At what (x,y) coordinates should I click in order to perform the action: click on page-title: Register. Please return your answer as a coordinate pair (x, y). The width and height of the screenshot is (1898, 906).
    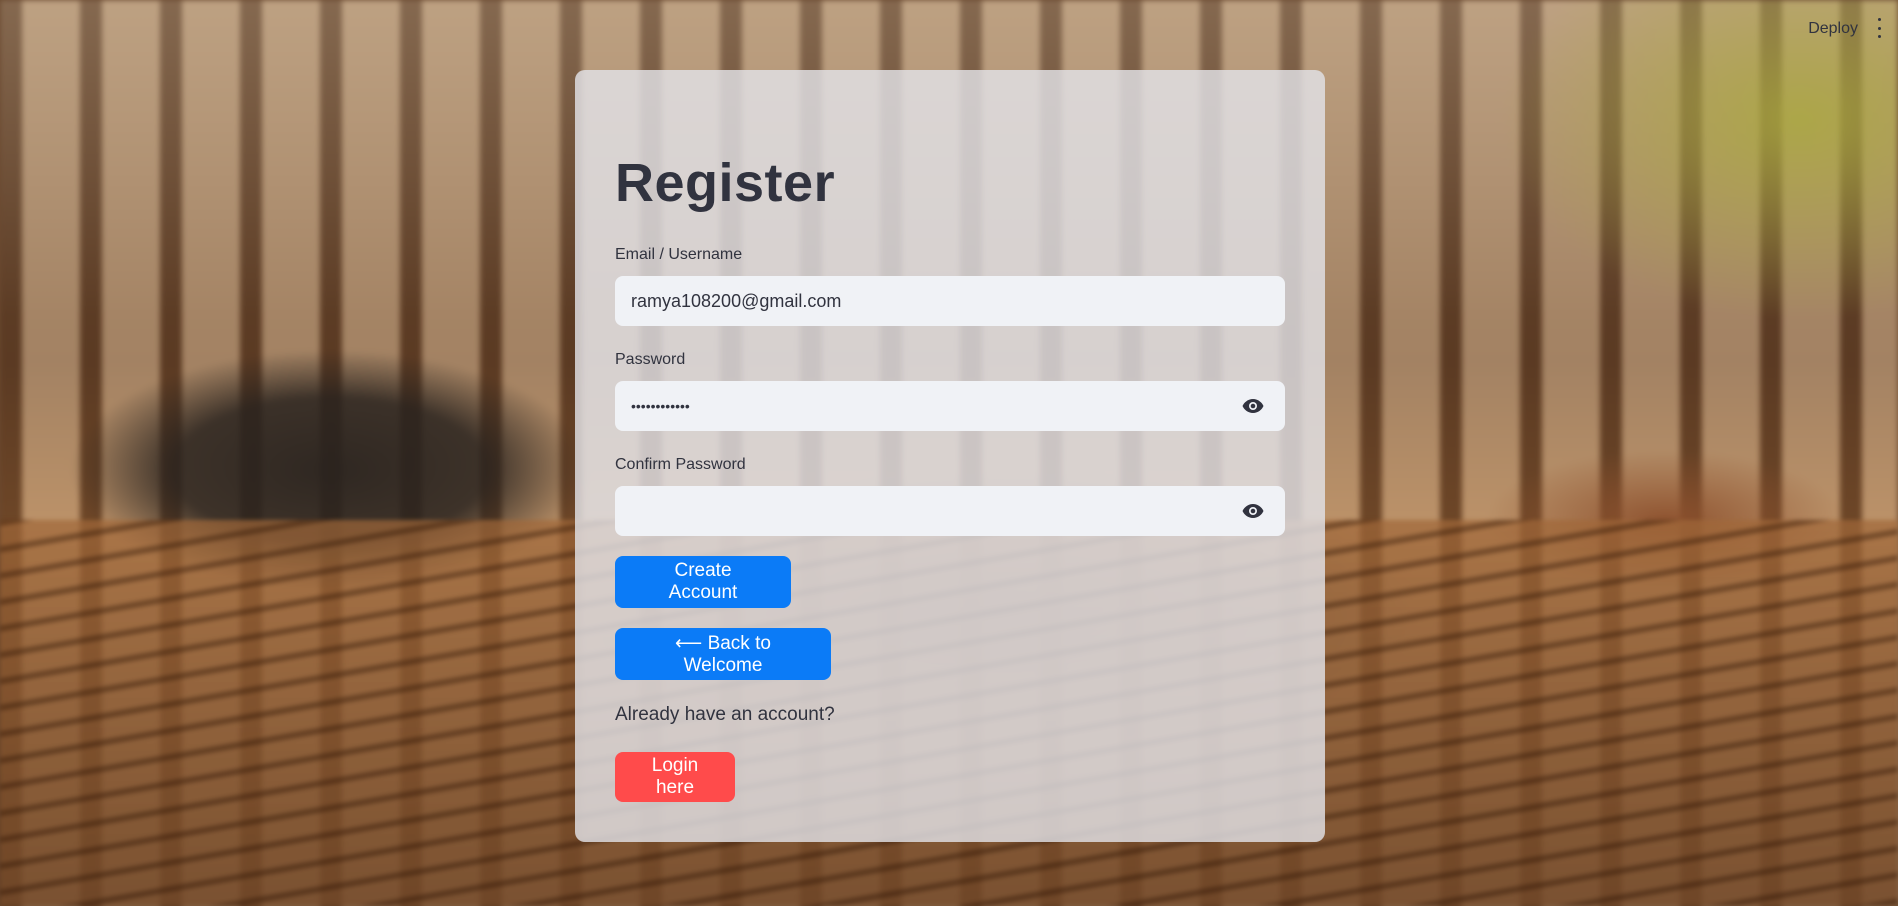
    Looking at the image, I should click on (725, 183).